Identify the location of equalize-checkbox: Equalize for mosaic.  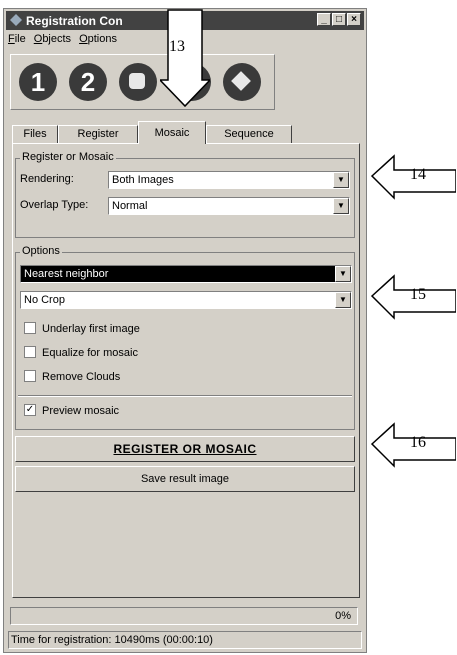
(81, 352).